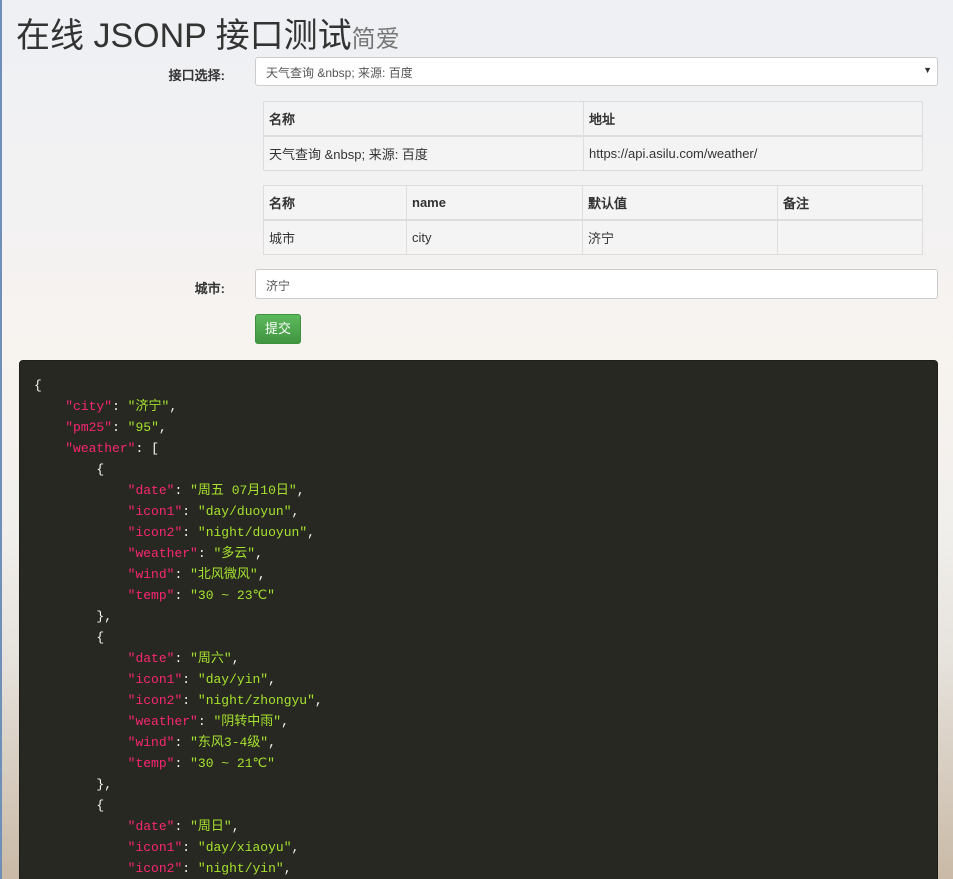 The width and height of the screenshot is (953, 879). Describe the element at coordinates (252, 532) in the screenshot. I see `json-value: night/duoyun` at that location.